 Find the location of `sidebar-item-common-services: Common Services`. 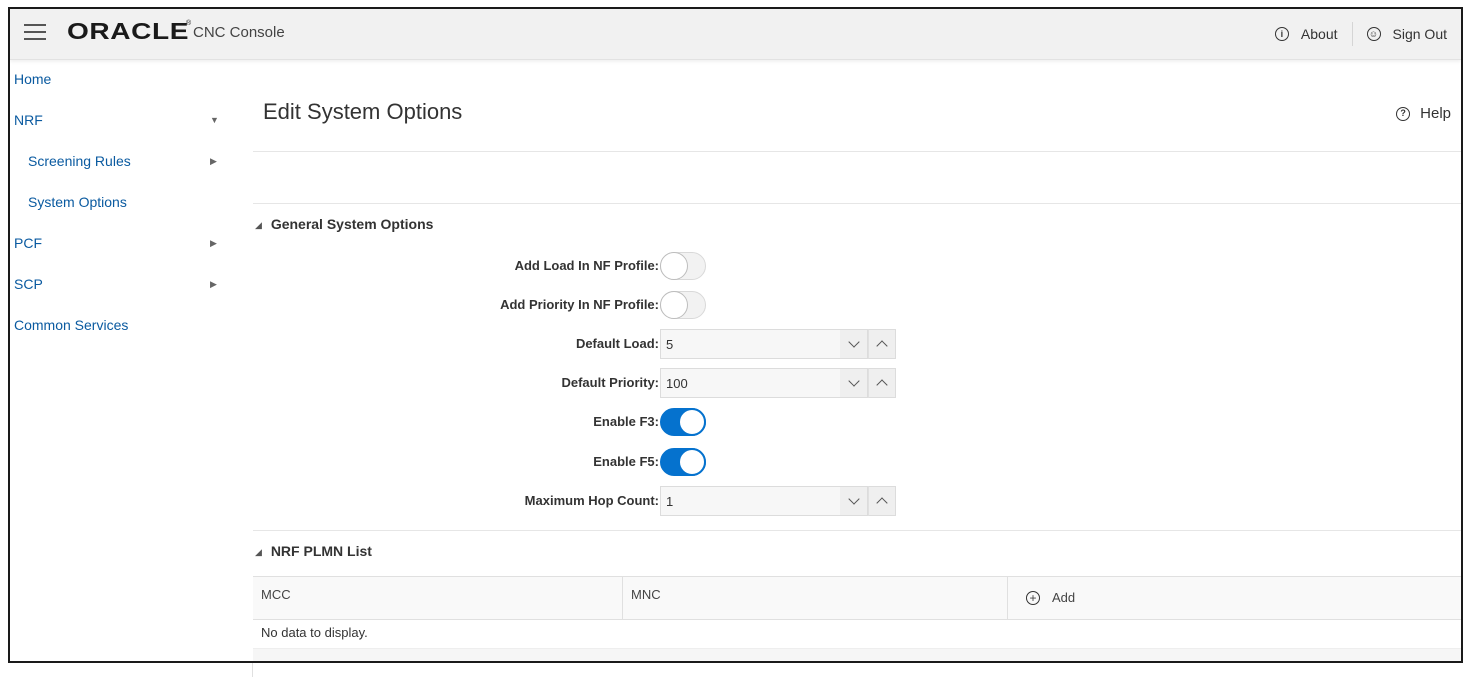

sidebar-item-common-services: Common Services is located at coordinates (125, 327).